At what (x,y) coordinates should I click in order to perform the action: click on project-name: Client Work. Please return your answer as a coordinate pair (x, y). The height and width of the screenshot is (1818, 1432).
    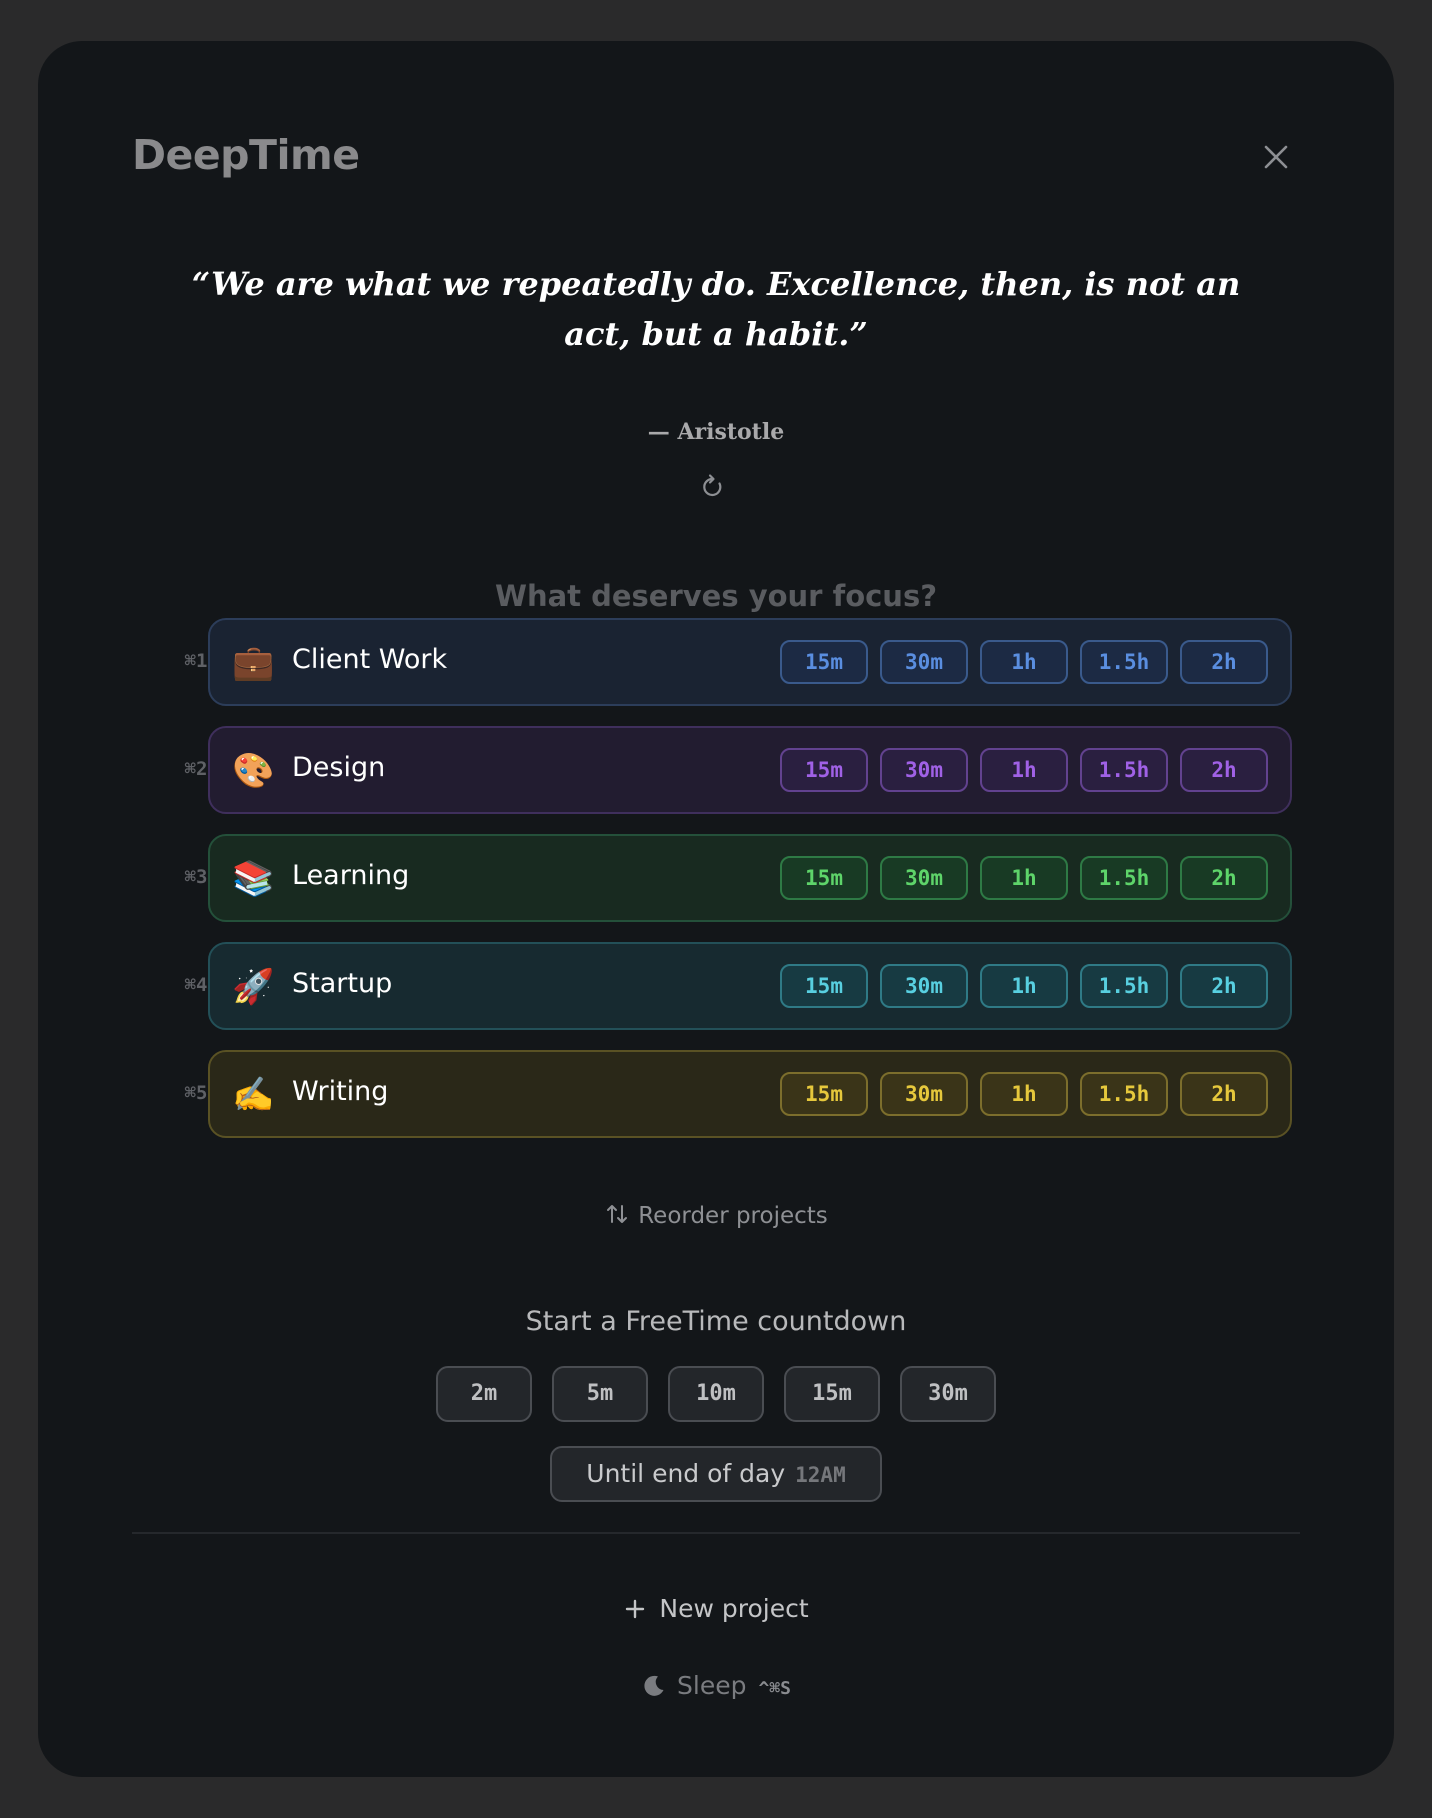
    Looking at the image, I should click on (370, 659).